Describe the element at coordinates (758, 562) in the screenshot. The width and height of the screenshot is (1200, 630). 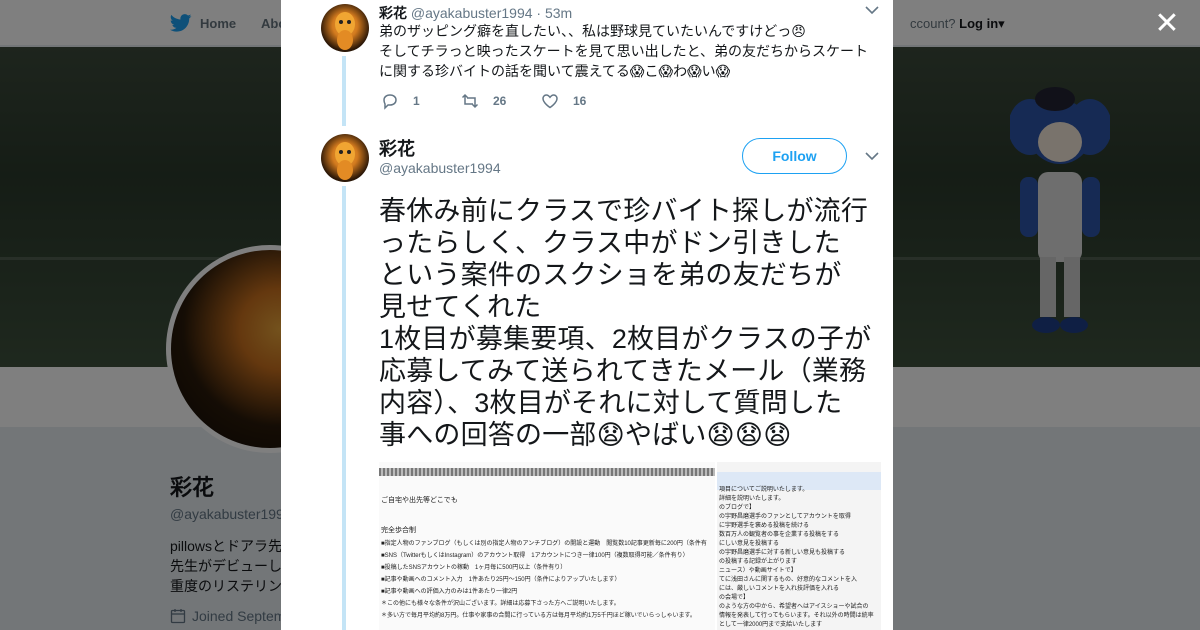
I see `media-text-line: の投稿する記録が上がります` at that location.